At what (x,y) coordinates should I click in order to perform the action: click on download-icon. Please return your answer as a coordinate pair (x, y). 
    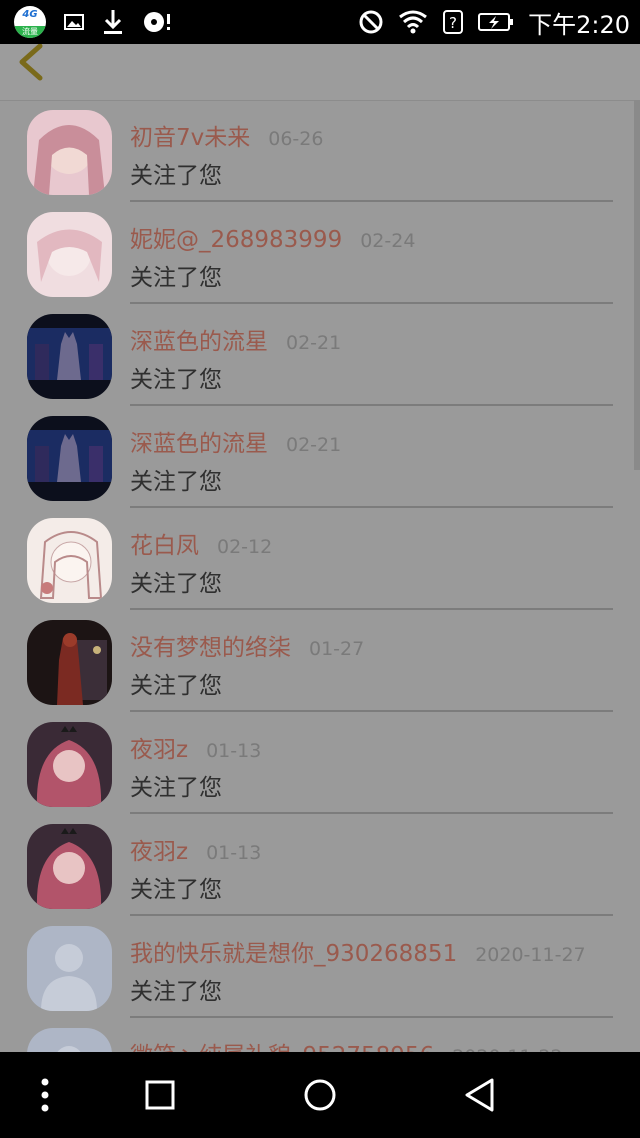
    Looking at the image, I should click on (113, 22).